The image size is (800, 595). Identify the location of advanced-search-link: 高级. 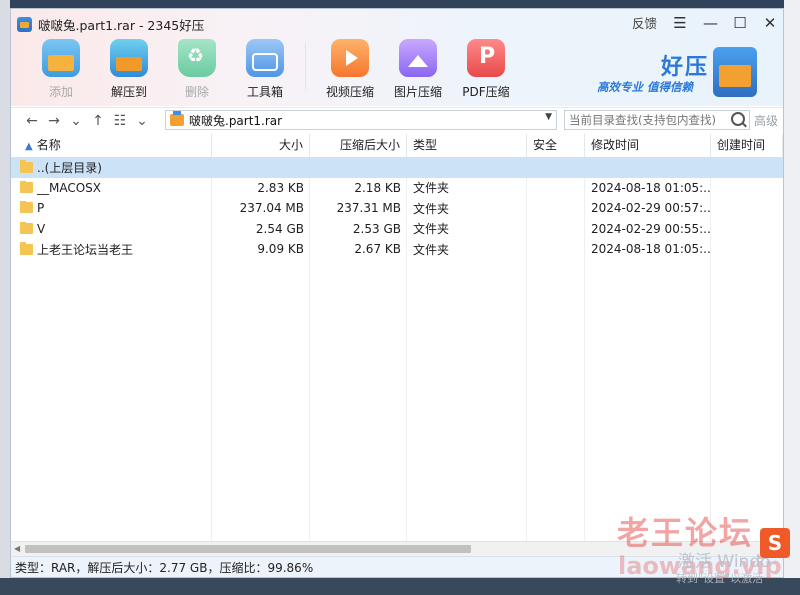
(766, 120).